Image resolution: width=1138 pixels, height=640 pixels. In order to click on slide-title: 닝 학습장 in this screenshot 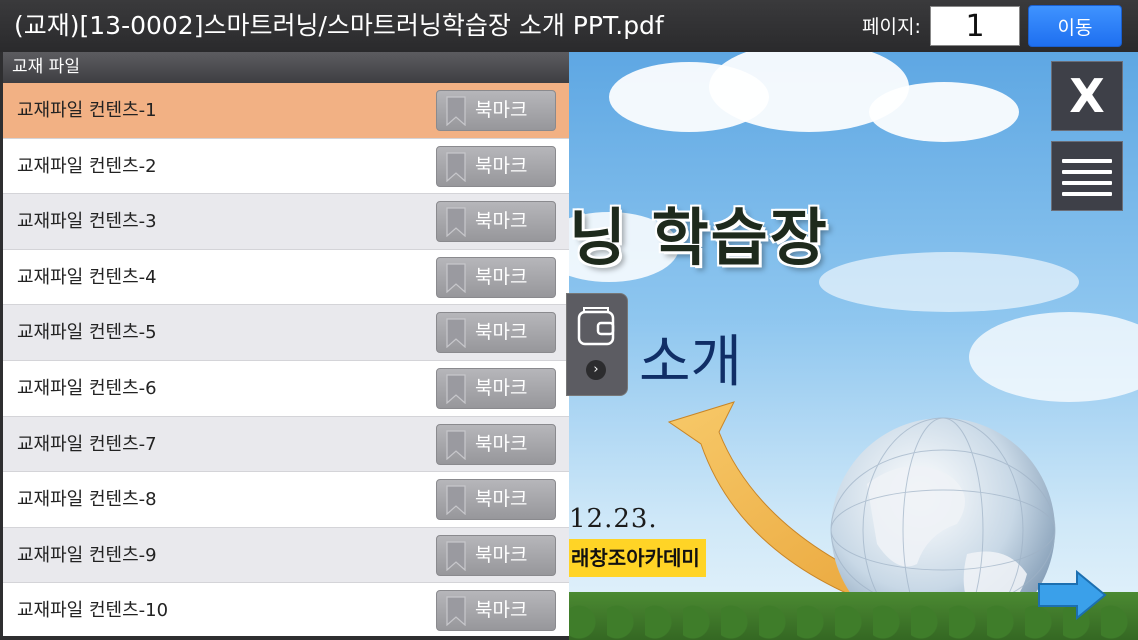, I will do `click(699, 237)`.